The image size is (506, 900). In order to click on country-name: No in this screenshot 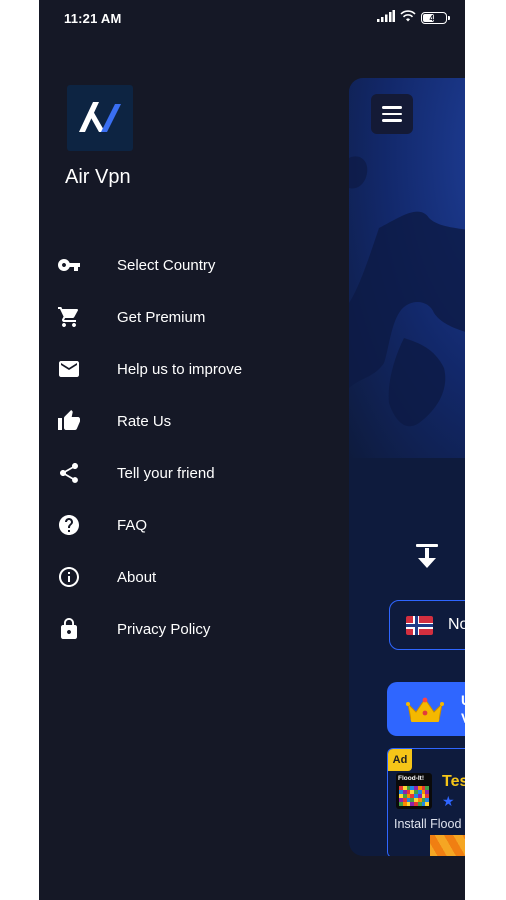, I will do `click(456, 624)`.